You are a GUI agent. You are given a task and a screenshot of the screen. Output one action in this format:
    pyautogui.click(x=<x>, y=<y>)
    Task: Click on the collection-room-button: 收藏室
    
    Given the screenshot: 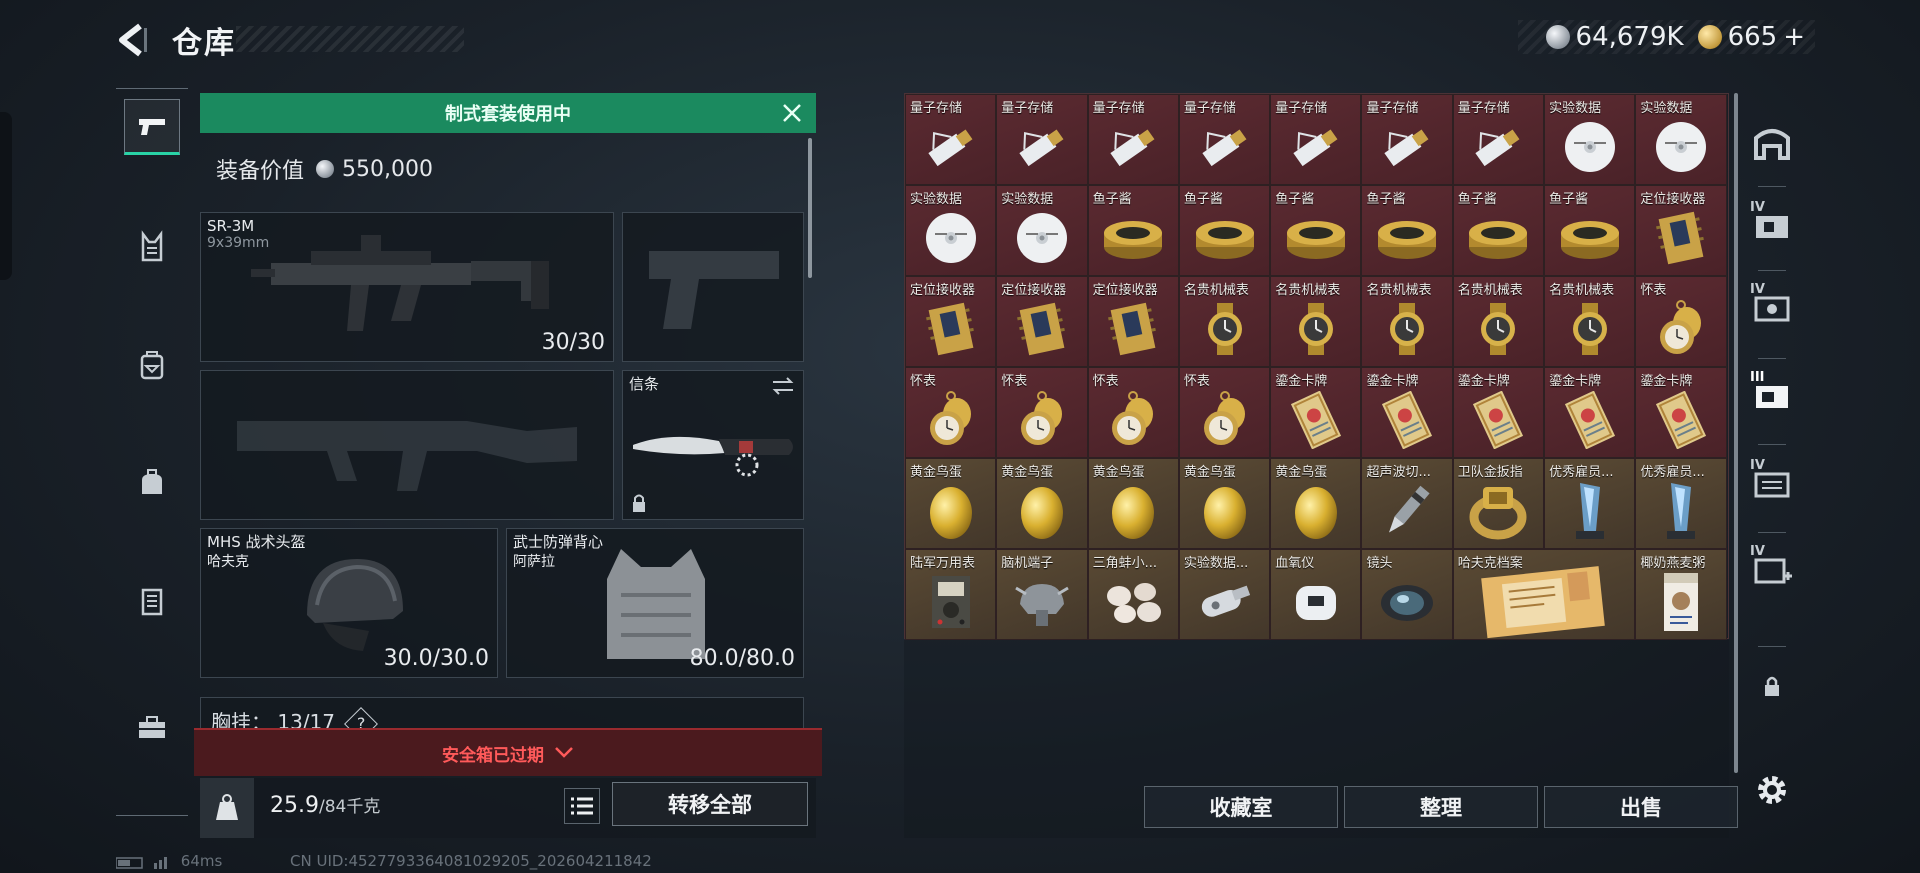 What is the action you would take?
    pyautogui.click(x=1241, y=807)
    